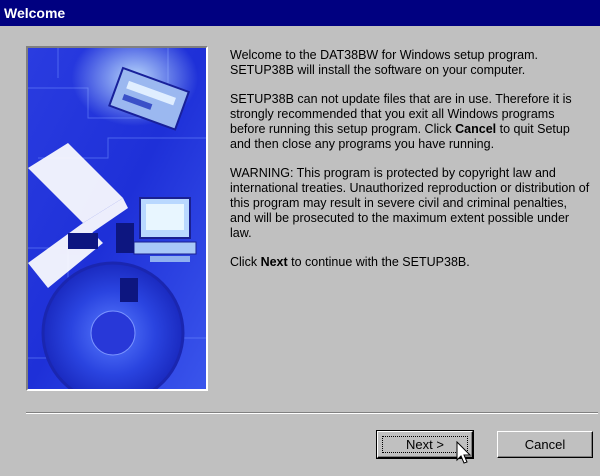  What do you see at coordinates (312, 413) in the screenshot?
I see `footer-divider` at bounding box center [312, 413].